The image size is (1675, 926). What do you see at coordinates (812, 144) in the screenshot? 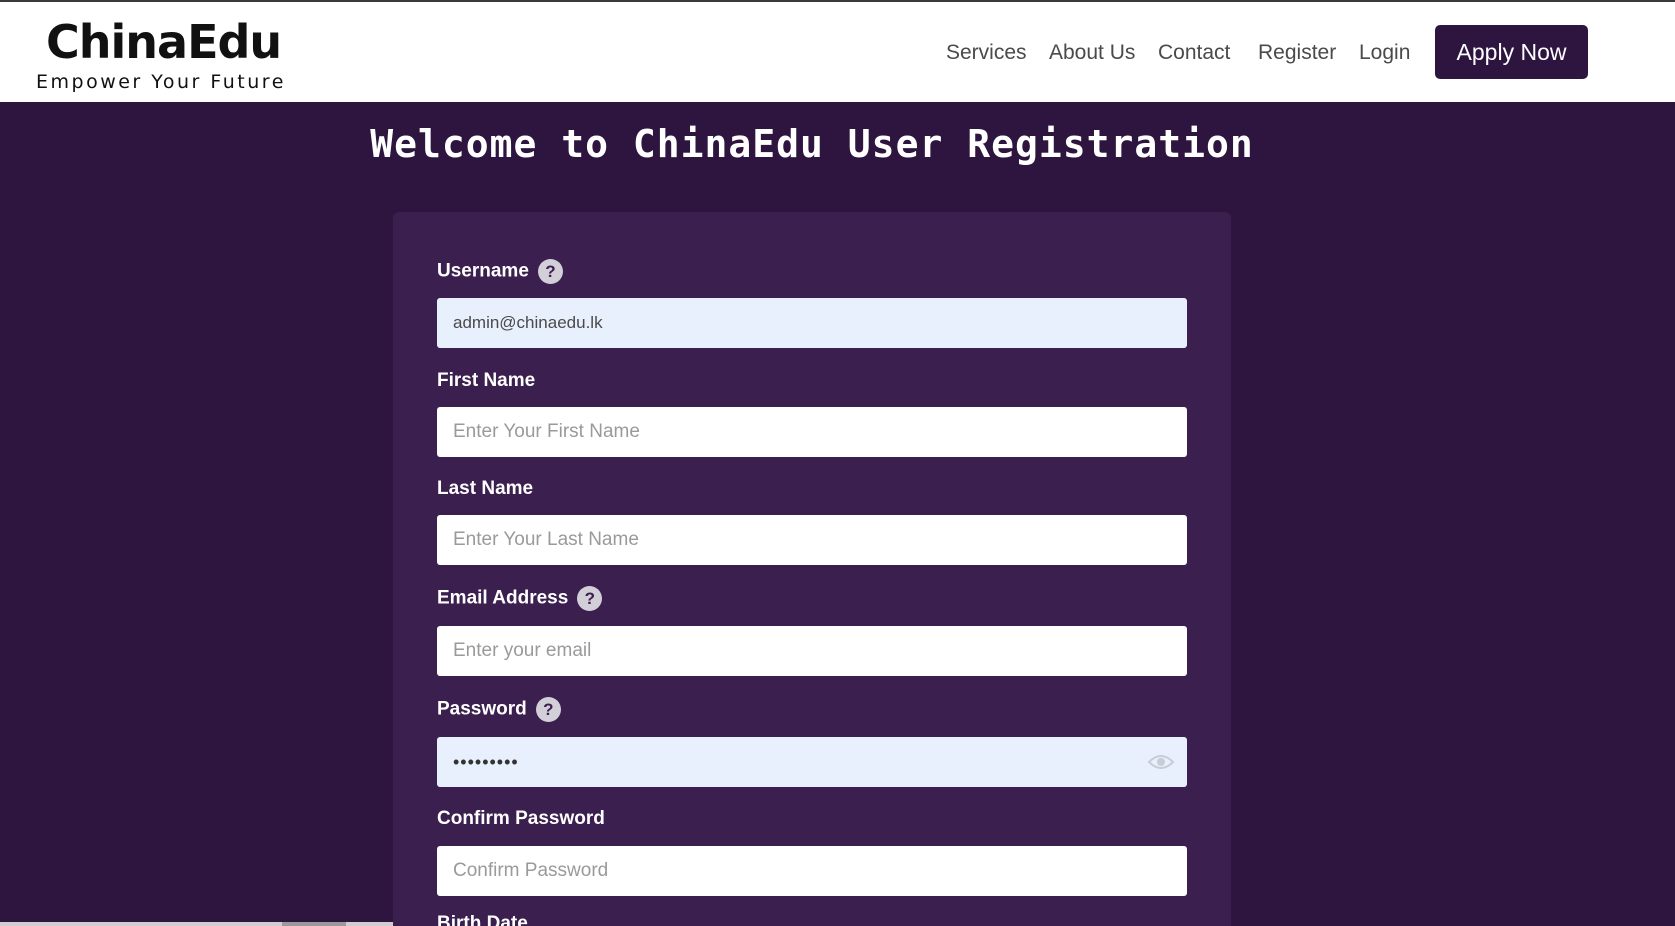
I see `page-title: Welcome to ChinaEdu User Registration` at bounding box center [812, 144].